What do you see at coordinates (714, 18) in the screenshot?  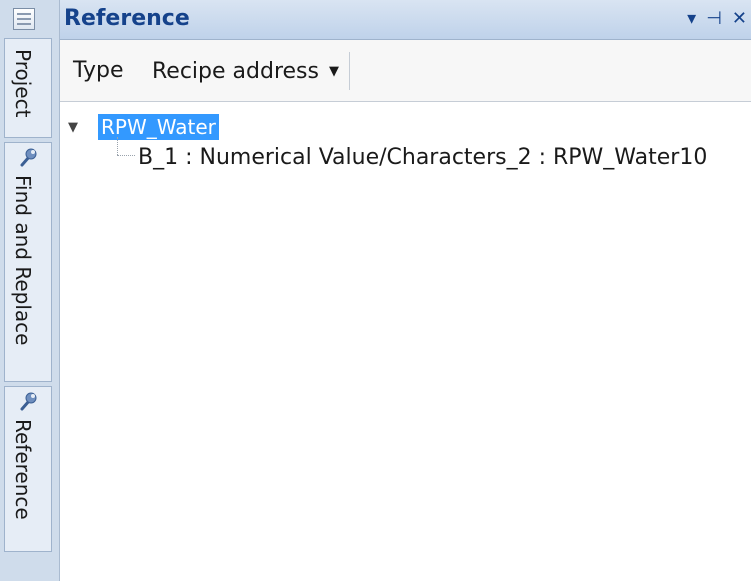 I see `pin-icon: ⊣` at bounding box center [714, 18].